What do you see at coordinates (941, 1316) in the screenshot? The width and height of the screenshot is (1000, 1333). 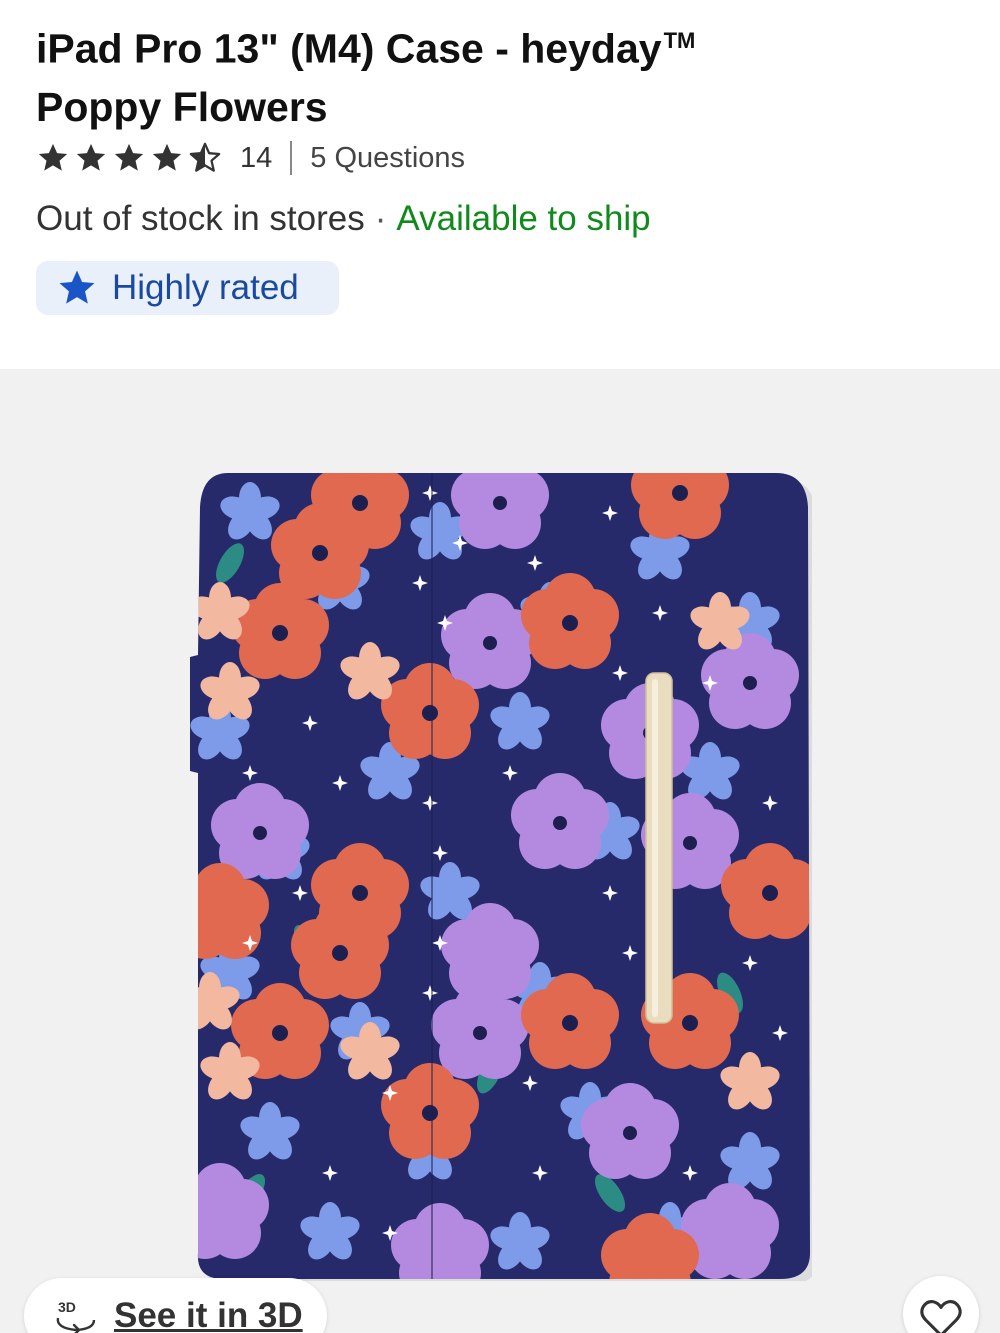 I see `heart-icon` at bounding box center [941, 1316].